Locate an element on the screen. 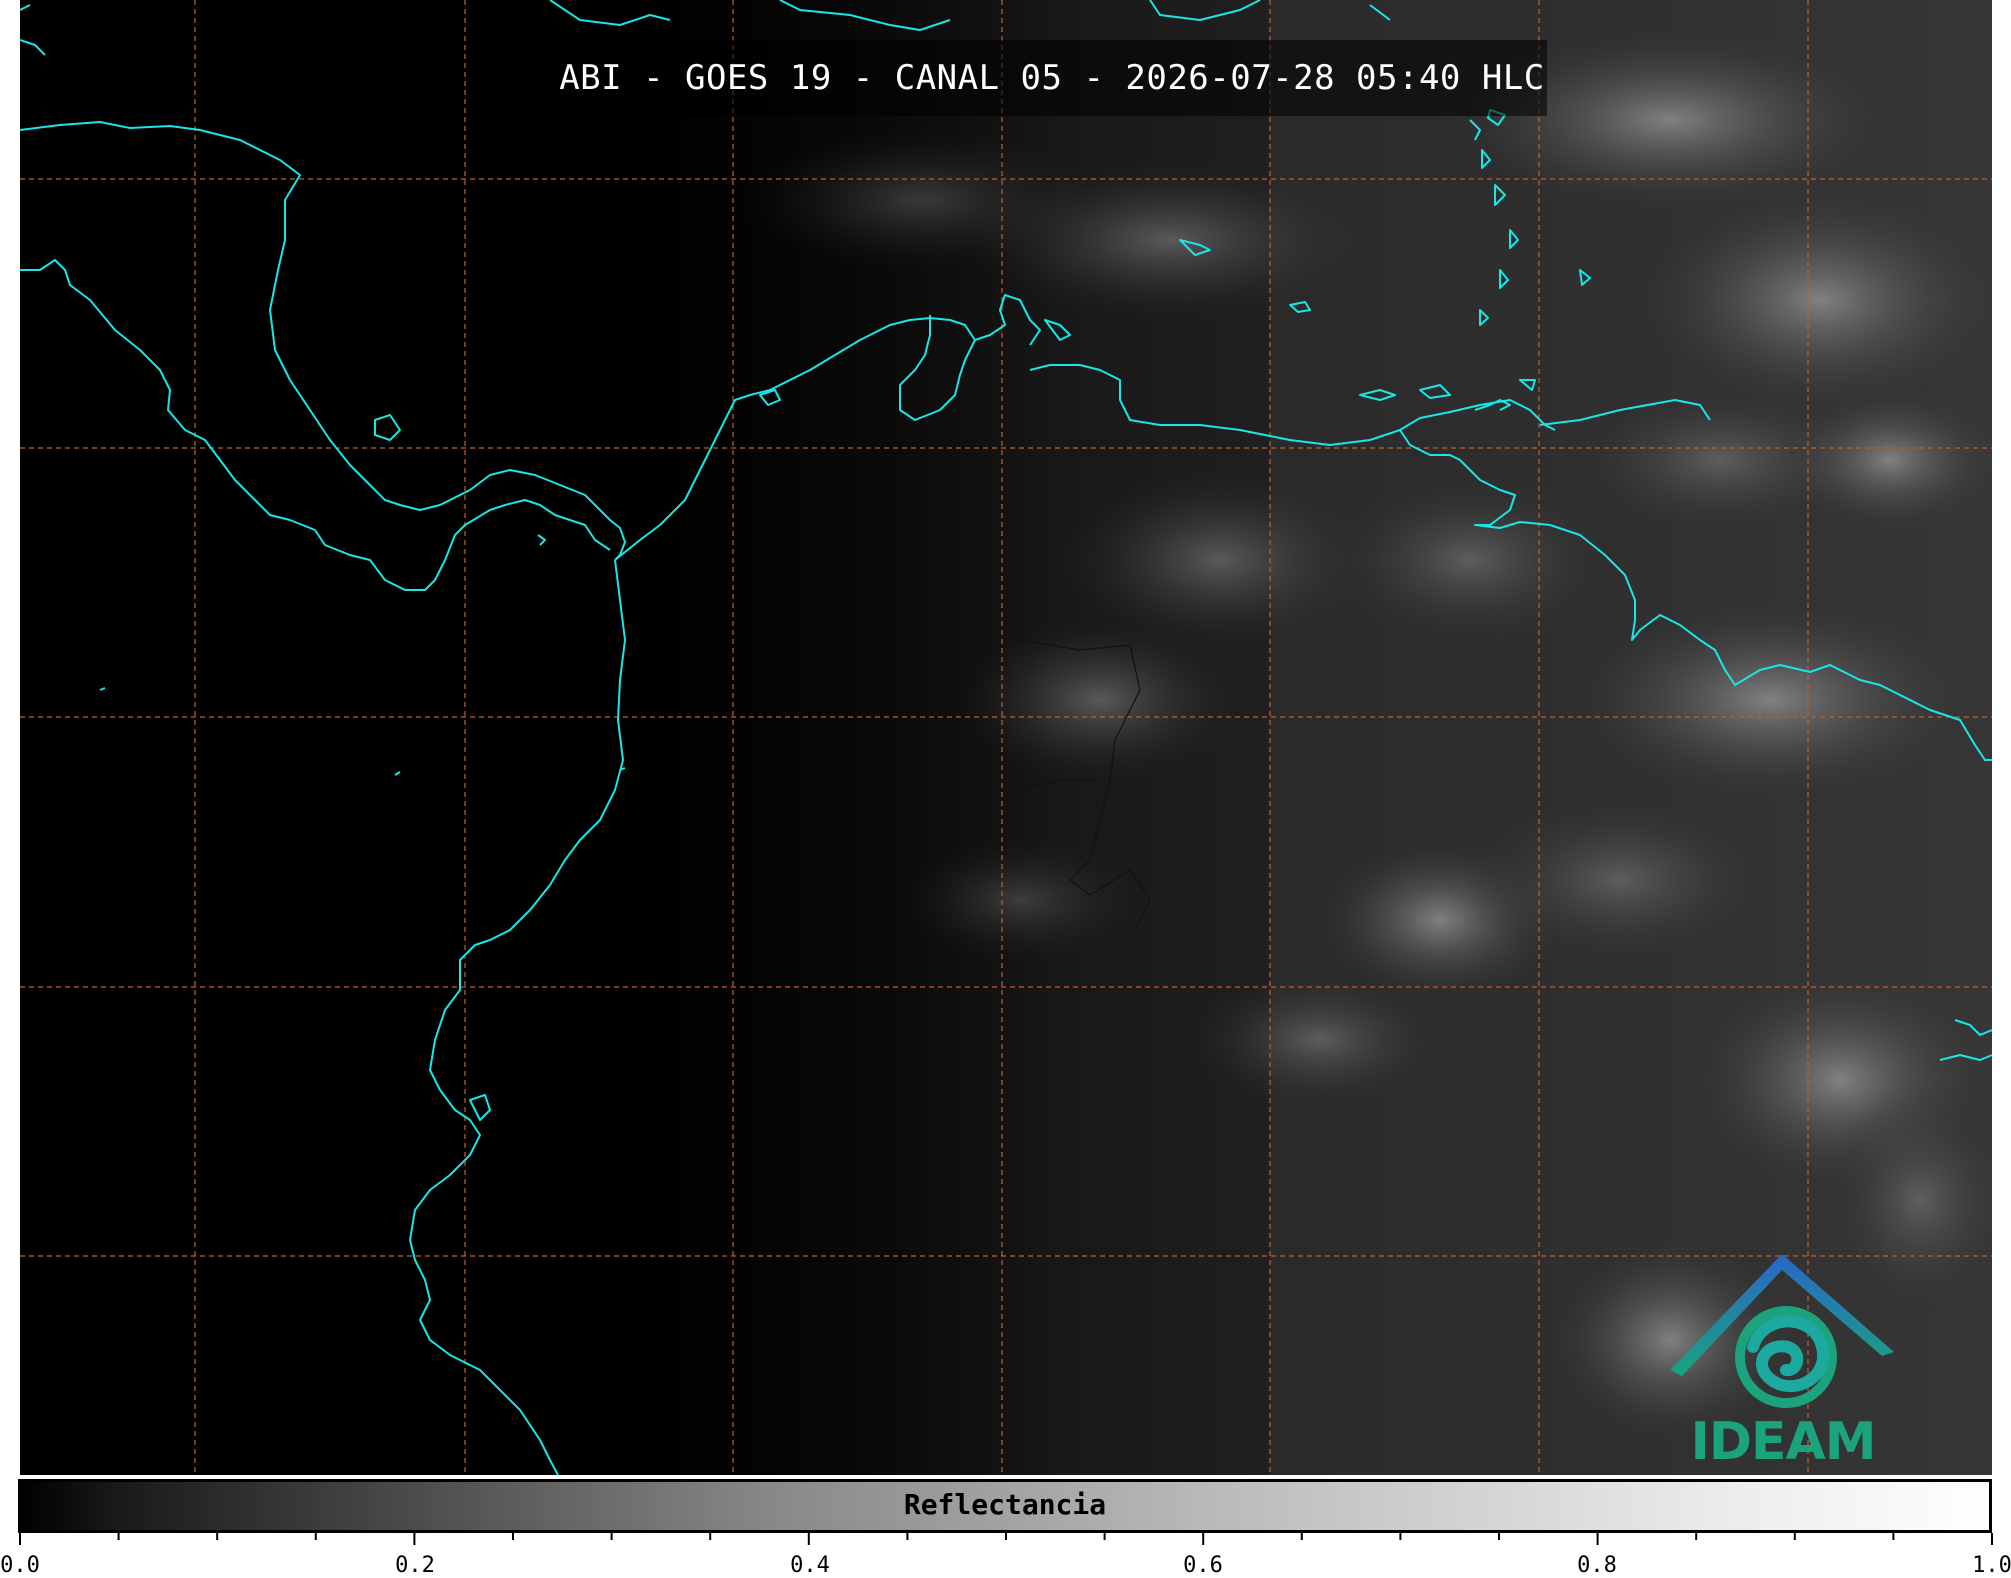 The image size is (2011, 1578). tick-label: 0.4 is located at coordinates (810, 1565).